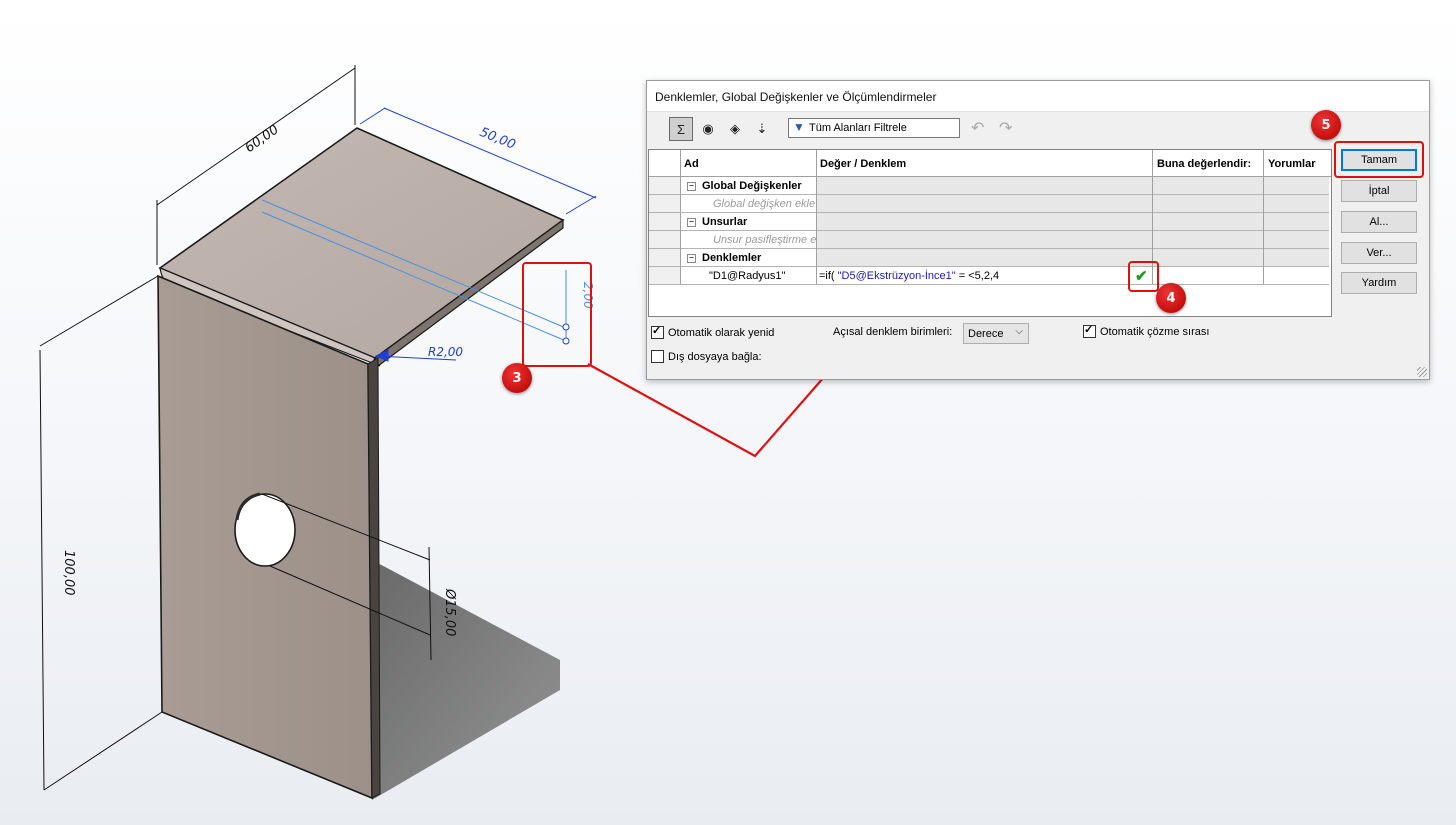 Image resolution: width=1456 pixels, height=825 pixels. I want to click on auto-solve-option: Otomatik çözme sırası, so click(1146, 330).